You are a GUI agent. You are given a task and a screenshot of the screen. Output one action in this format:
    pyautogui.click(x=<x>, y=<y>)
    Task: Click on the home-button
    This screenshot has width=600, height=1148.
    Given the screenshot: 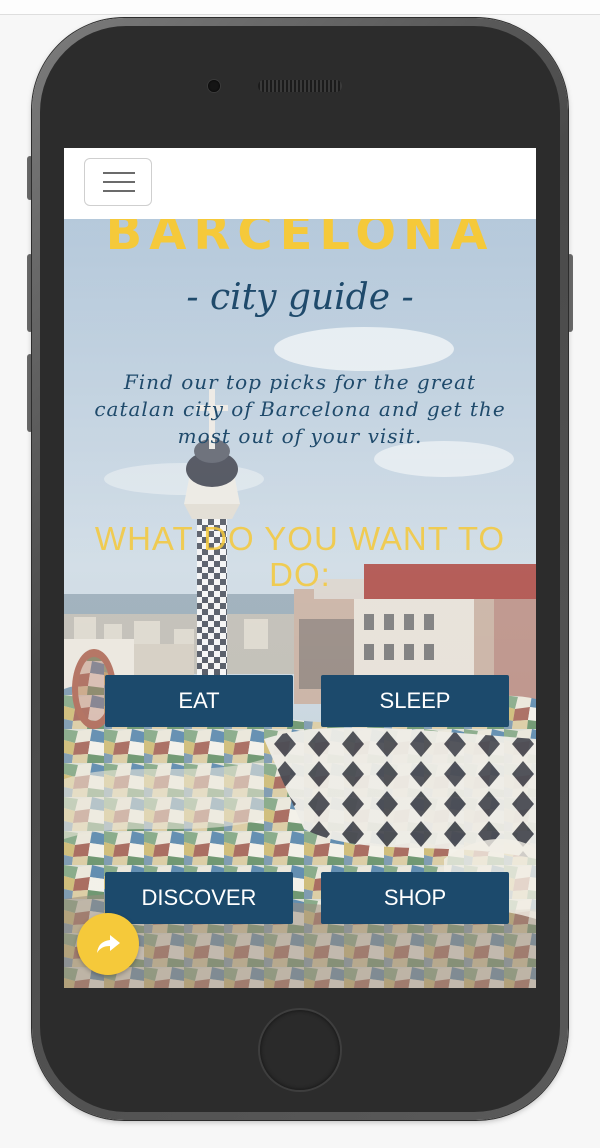 What is the action you would take?
    pyautogui.click(x=300, y=1050)
    